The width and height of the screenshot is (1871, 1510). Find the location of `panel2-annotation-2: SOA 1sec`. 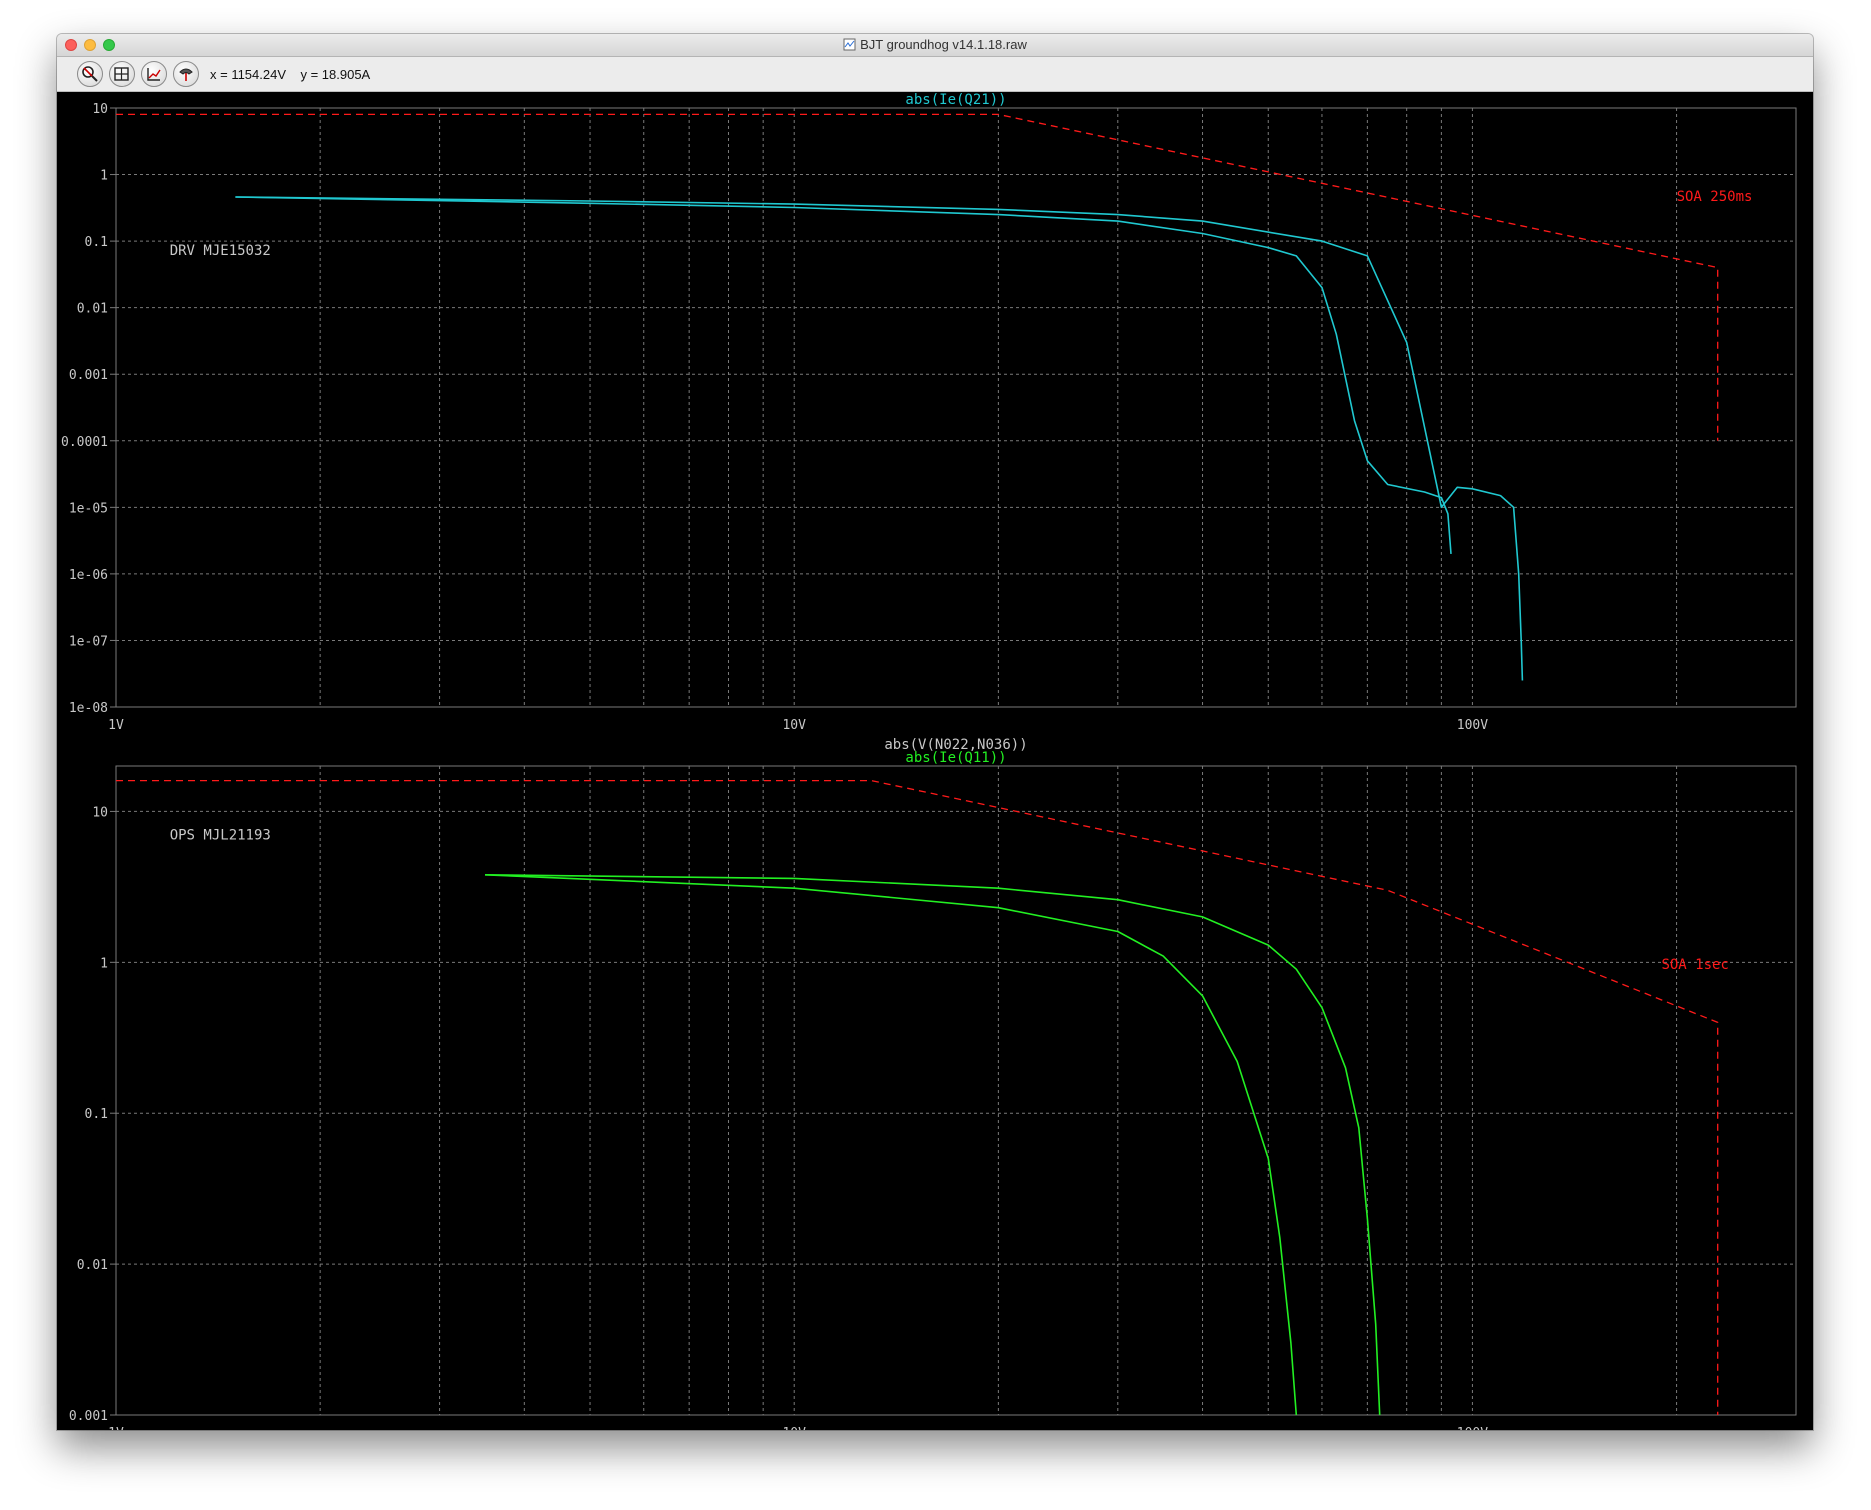

panel2-annotation-2: SOA 1sec is located at coordinates (1694, 965).